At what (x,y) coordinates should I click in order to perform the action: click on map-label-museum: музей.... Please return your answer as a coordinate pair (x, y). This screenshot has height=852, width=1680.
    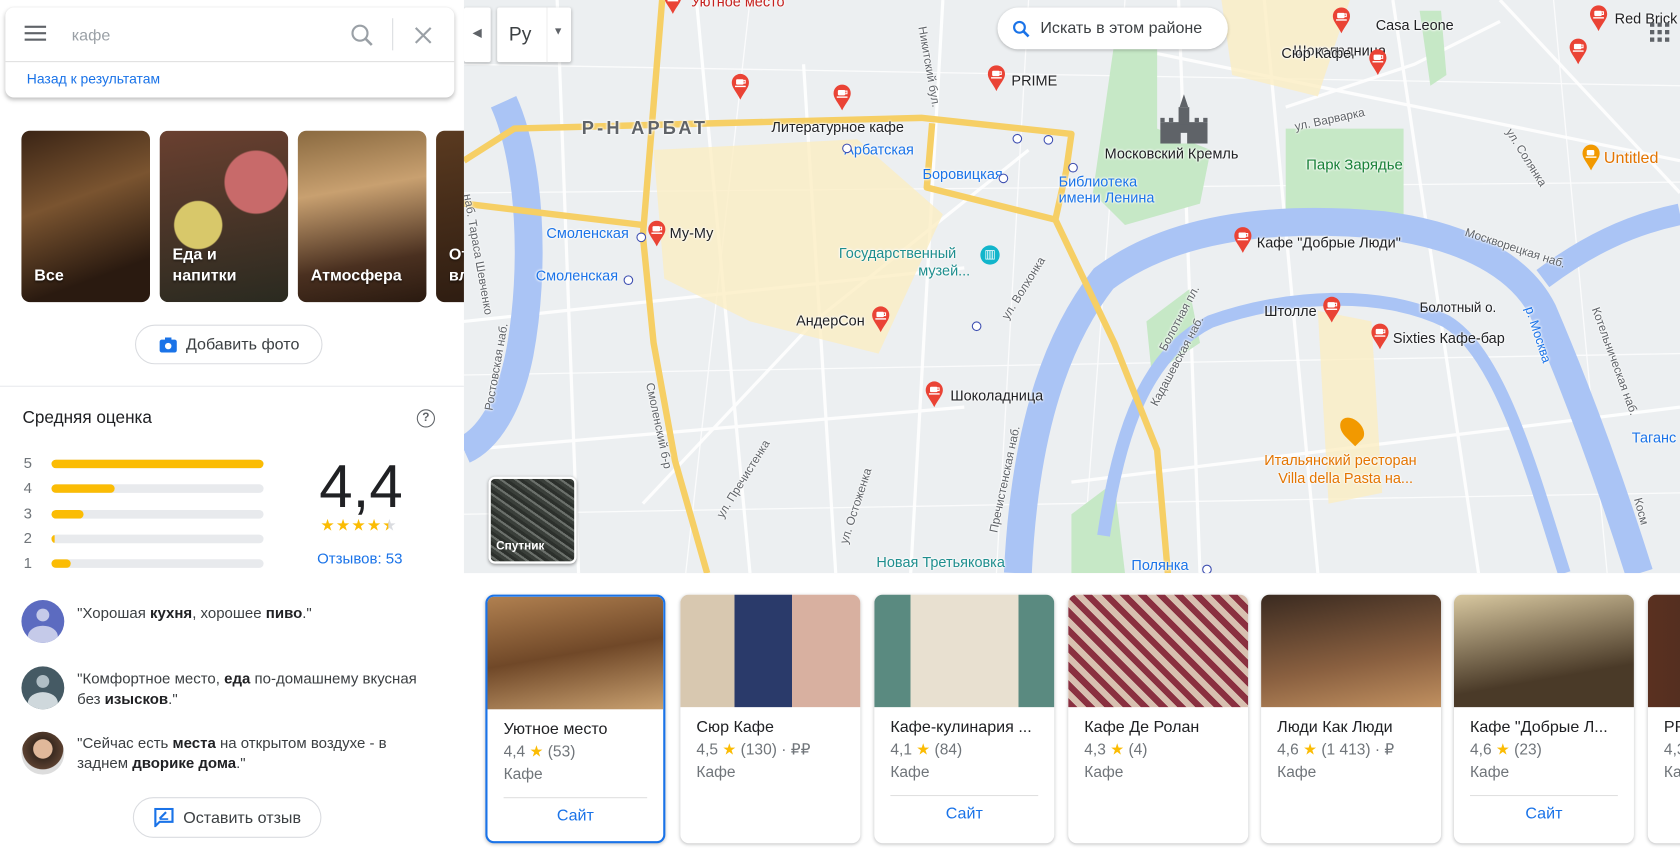
    Looking at the image, I should click on (944, 271).